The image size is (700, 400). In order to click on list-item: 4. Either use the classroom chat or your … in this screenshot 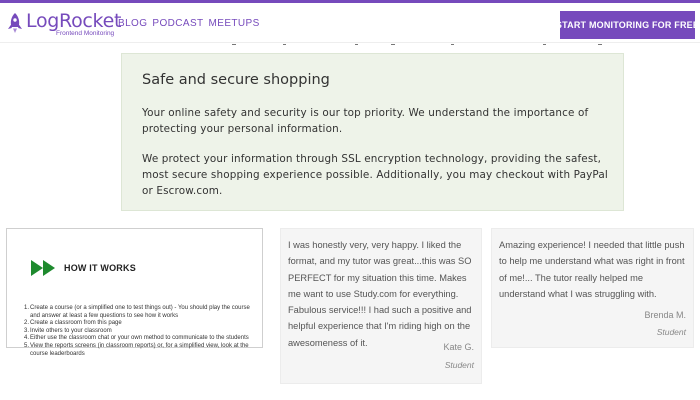, I will do `click(136, 338)`.